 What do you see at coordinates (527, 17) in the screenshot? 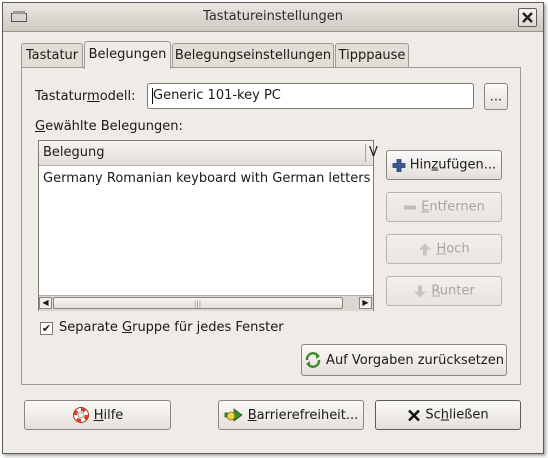
I see `close-icon` at bounding box center [527, 17].